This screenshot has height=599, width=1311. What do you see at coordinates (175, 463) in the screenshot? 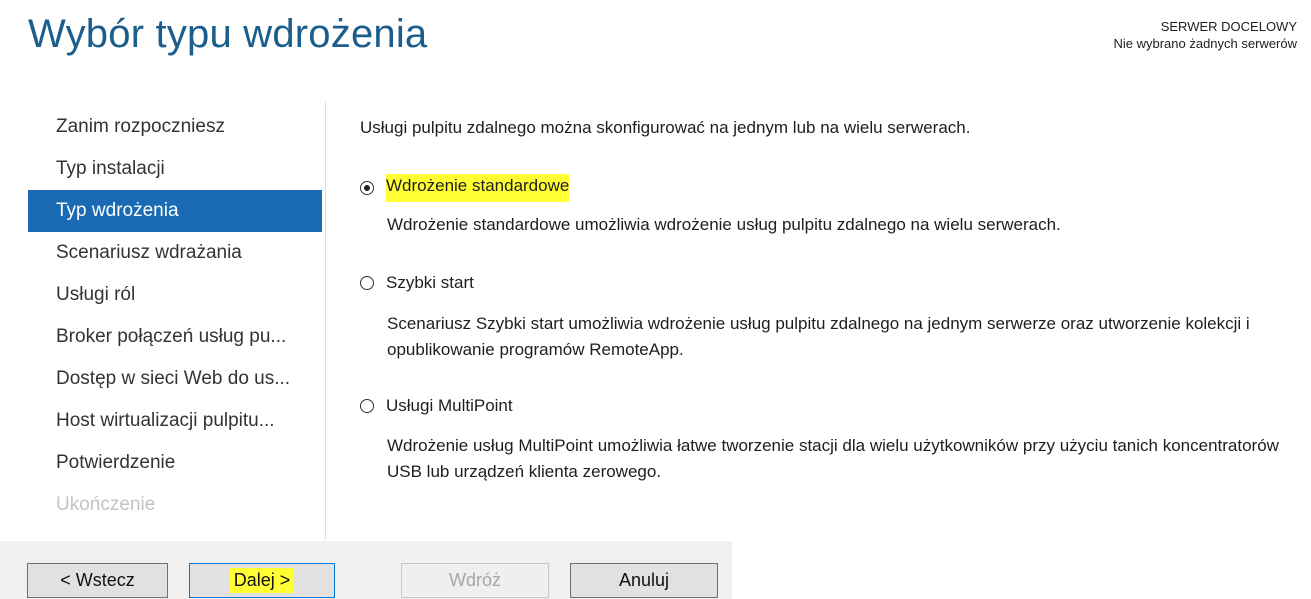
I see `nav-item-confirmation: Potwierdzenie` at bounding box center [175, 463].